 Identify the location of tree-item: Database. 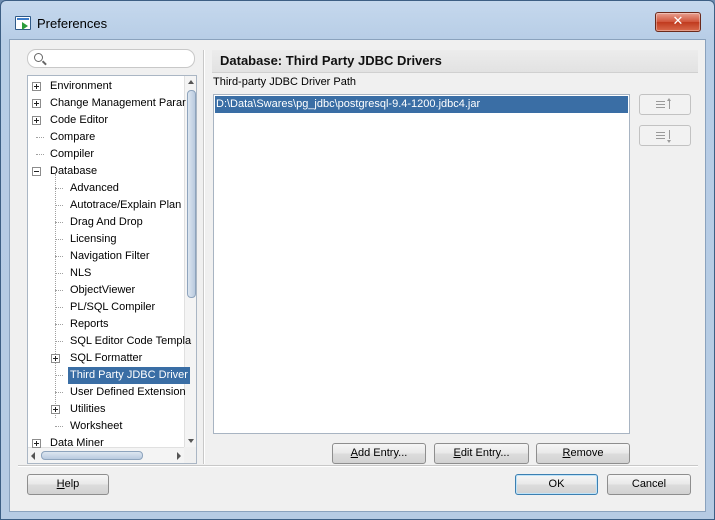
(106, 171).